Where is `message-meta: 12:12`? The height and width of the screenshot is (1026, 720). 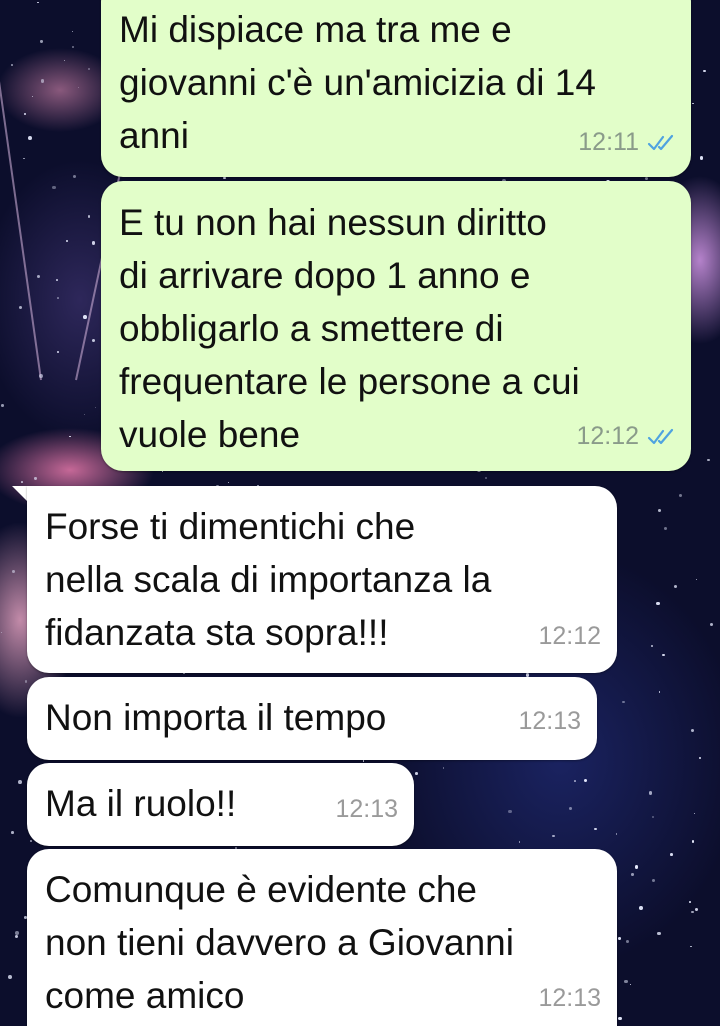
message-meta: 12:12 is located at coordinates (569, 636).